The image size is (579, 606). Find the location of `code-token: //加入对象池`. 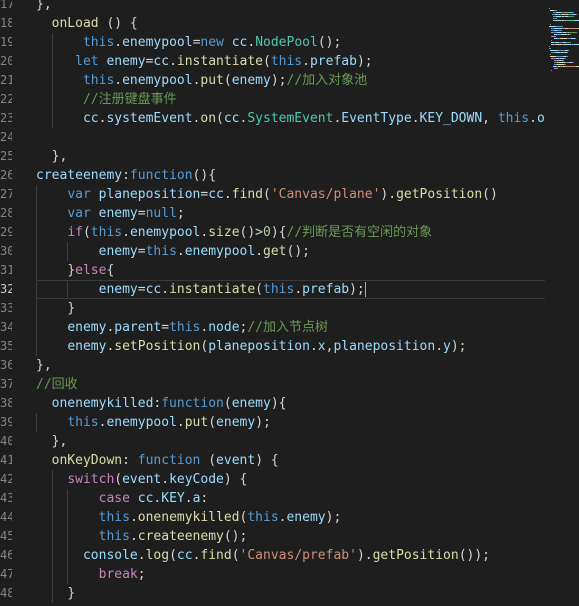

code-token: //加入对象池 is located at coordinates (327, 80).